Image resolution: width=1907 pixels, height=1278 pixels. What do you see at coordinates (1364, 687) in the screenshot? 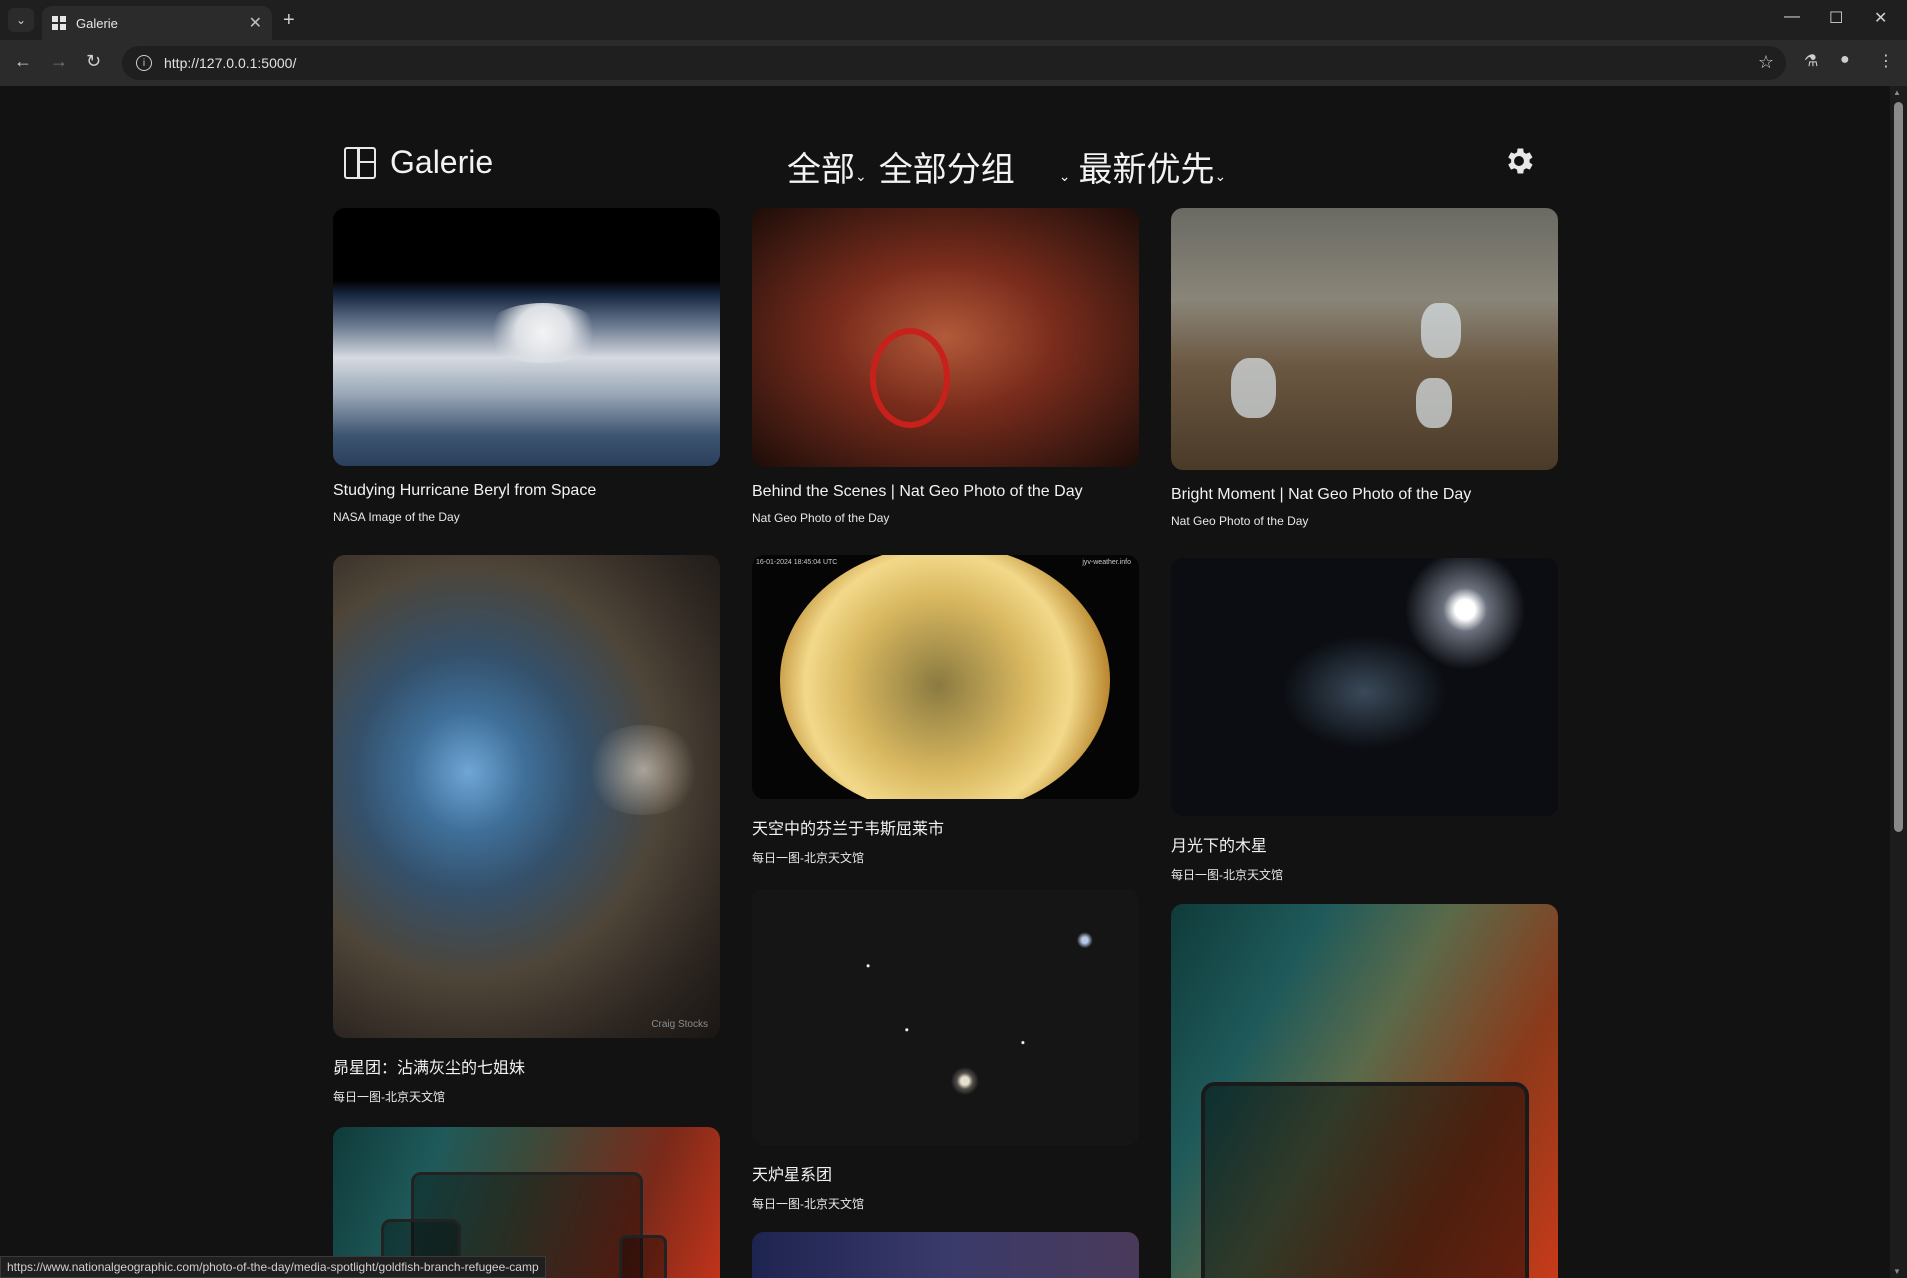
I see `jupiter-moonlight-photo` at bounding box center [1364, 687].